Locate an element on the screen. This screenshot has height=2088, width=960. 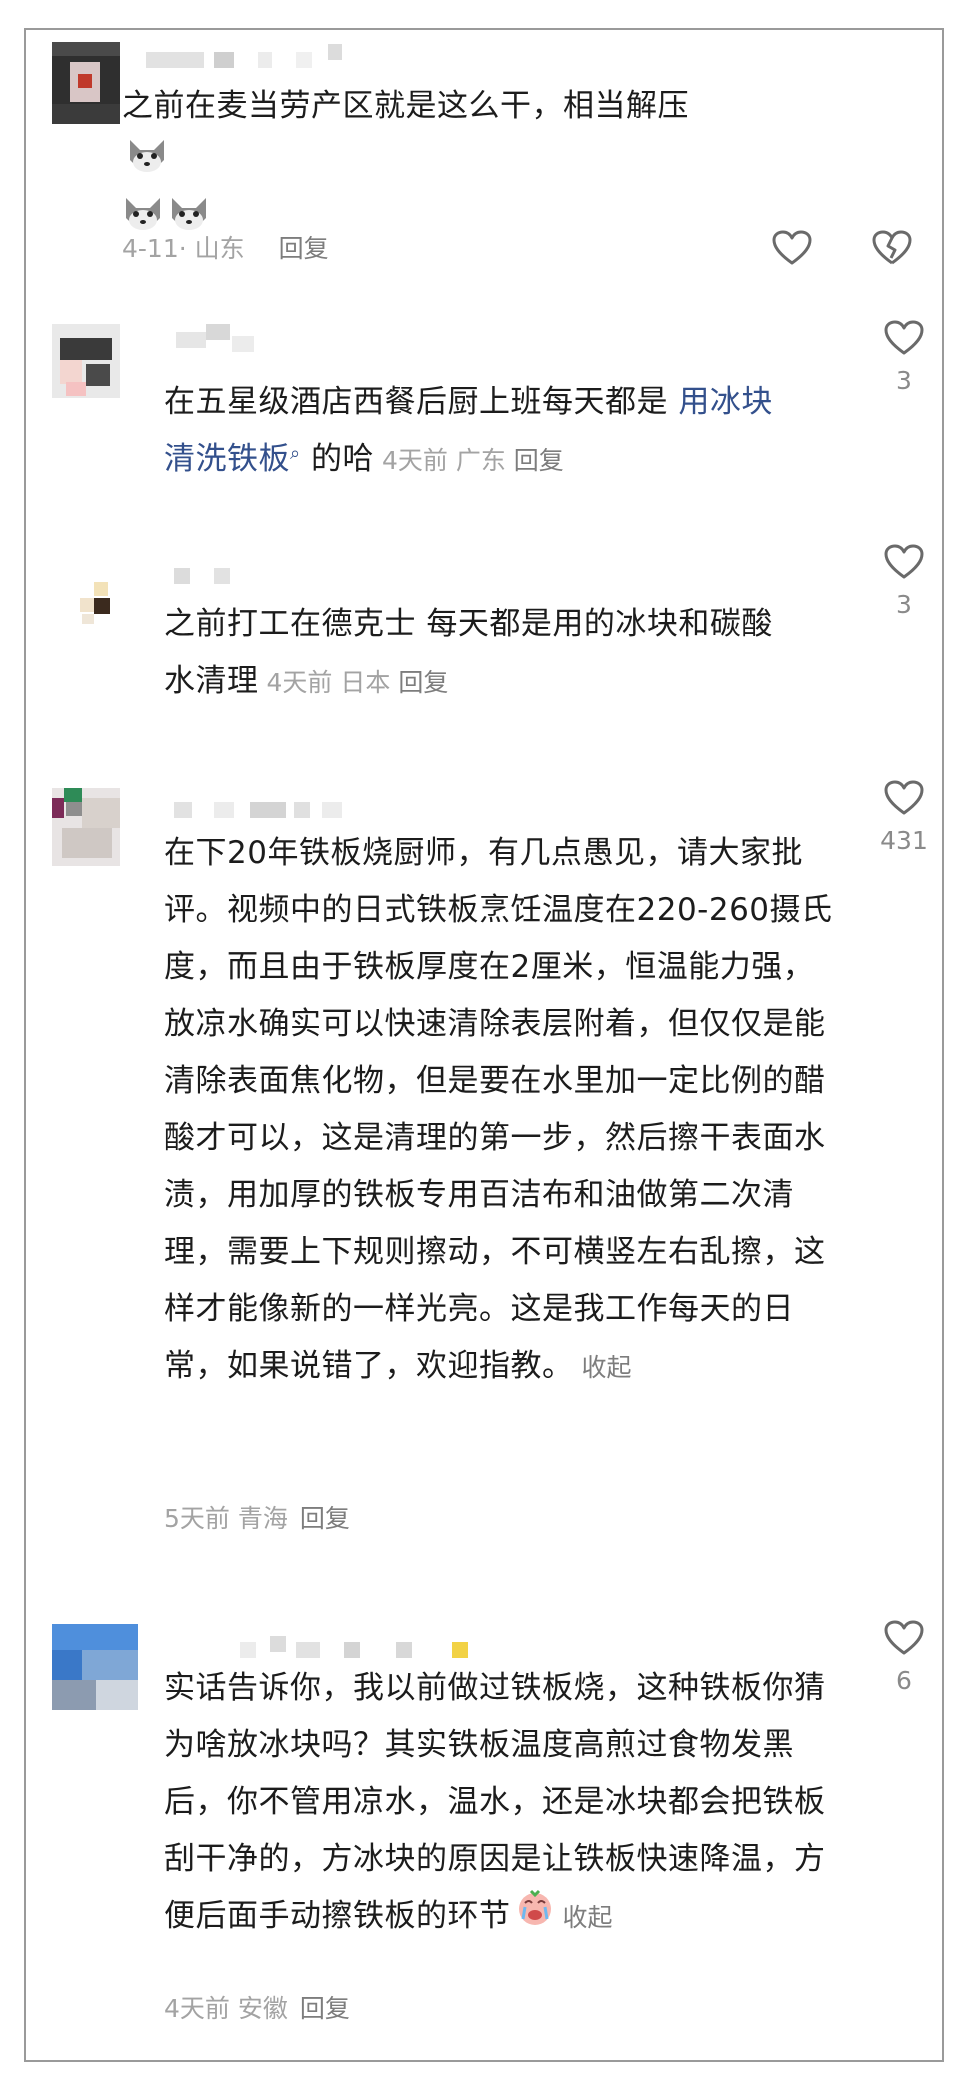
husky-emoji is located at coordinates (147, 164).